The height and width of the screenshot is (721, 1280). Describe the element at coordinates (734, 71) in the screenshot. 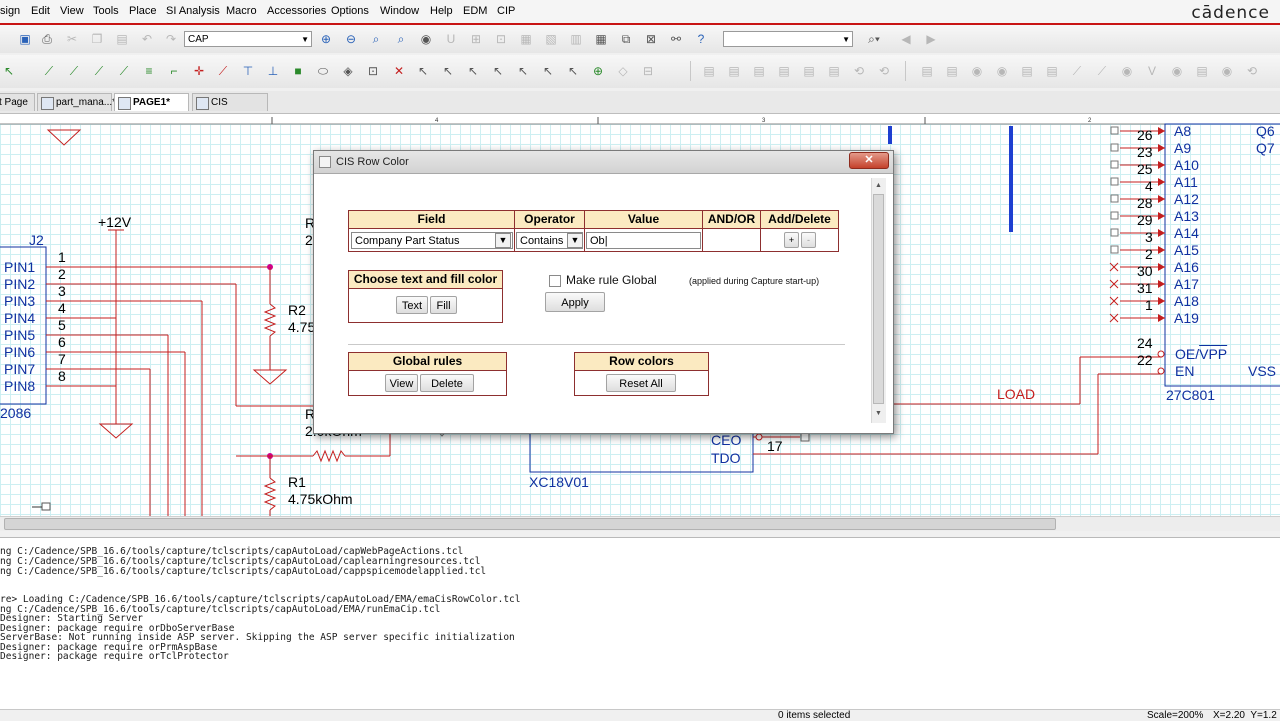

I see `sim-edit-icon: ▤` at that location.